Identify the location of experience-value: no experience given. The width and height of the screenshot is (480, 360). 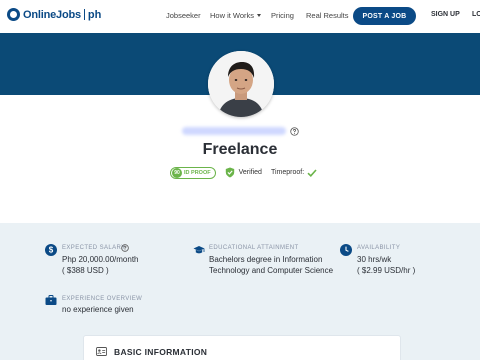
(98, 309).